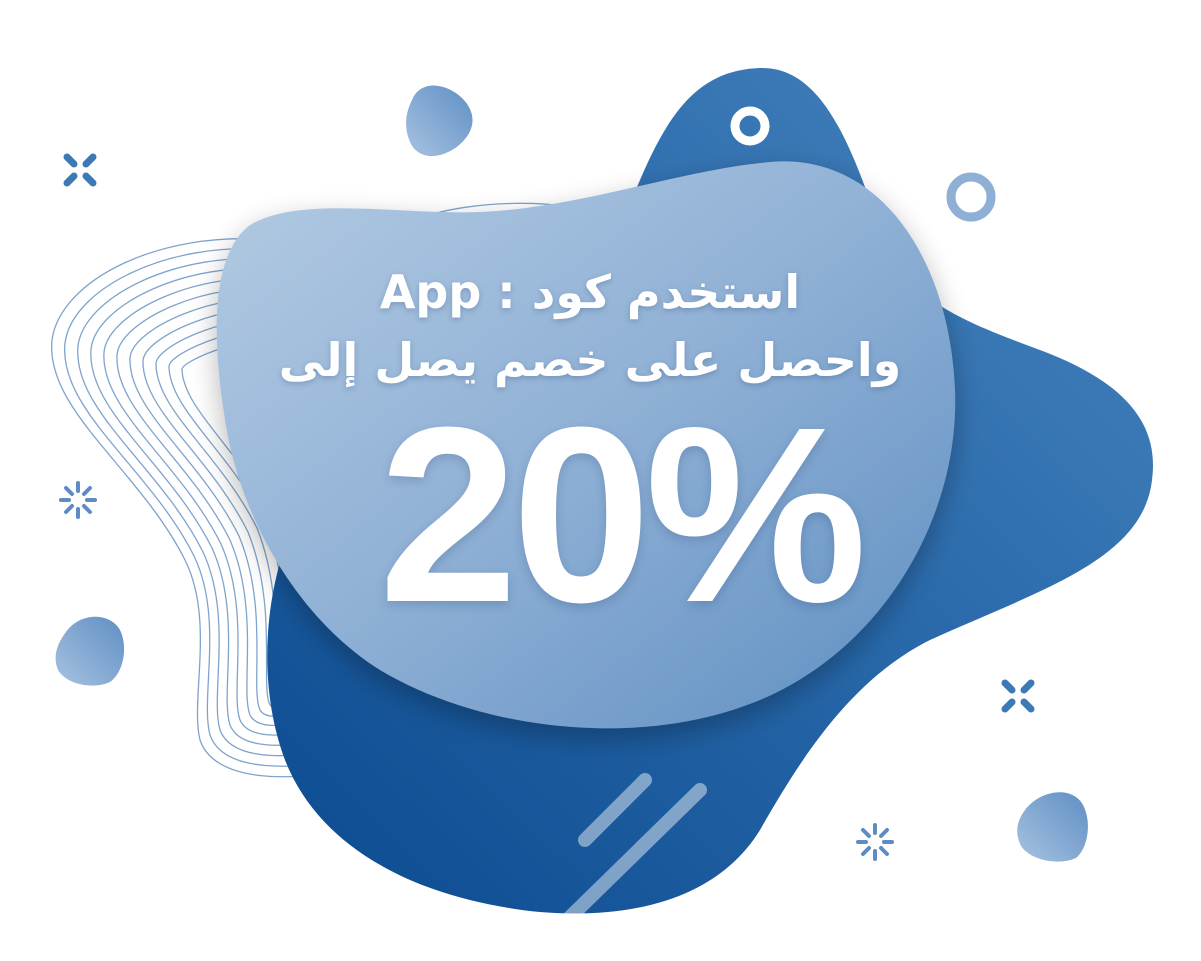 The width and height of the screenshot is (1201, 961). I want to click on discount-value: 20%, so click(622, 514).